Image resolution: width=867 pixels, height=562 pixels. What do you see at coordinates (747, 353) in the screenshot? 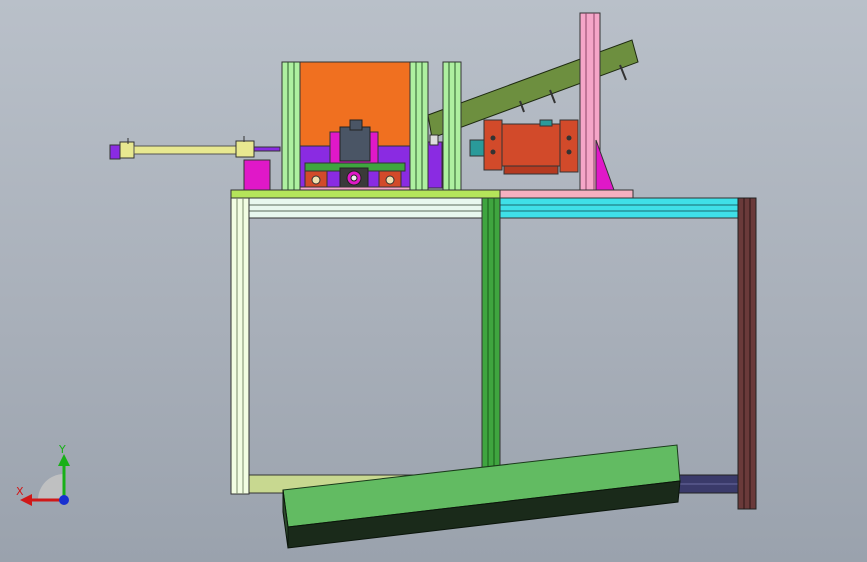
I see `frame-leg-right` at bounding box center [747, 353].